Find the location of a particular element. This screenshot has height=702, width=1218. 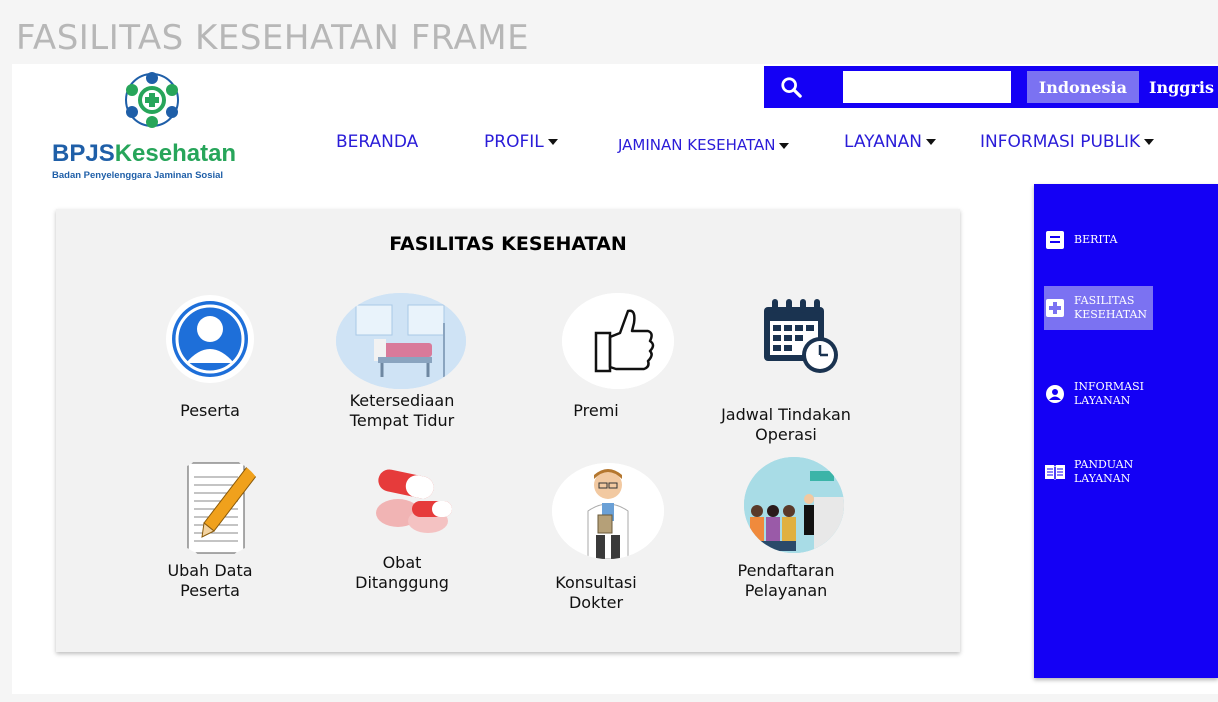

sidebar-item-fasilitas-label: FASILITAS KESEHATAN is located at coordinates (1111, 307).